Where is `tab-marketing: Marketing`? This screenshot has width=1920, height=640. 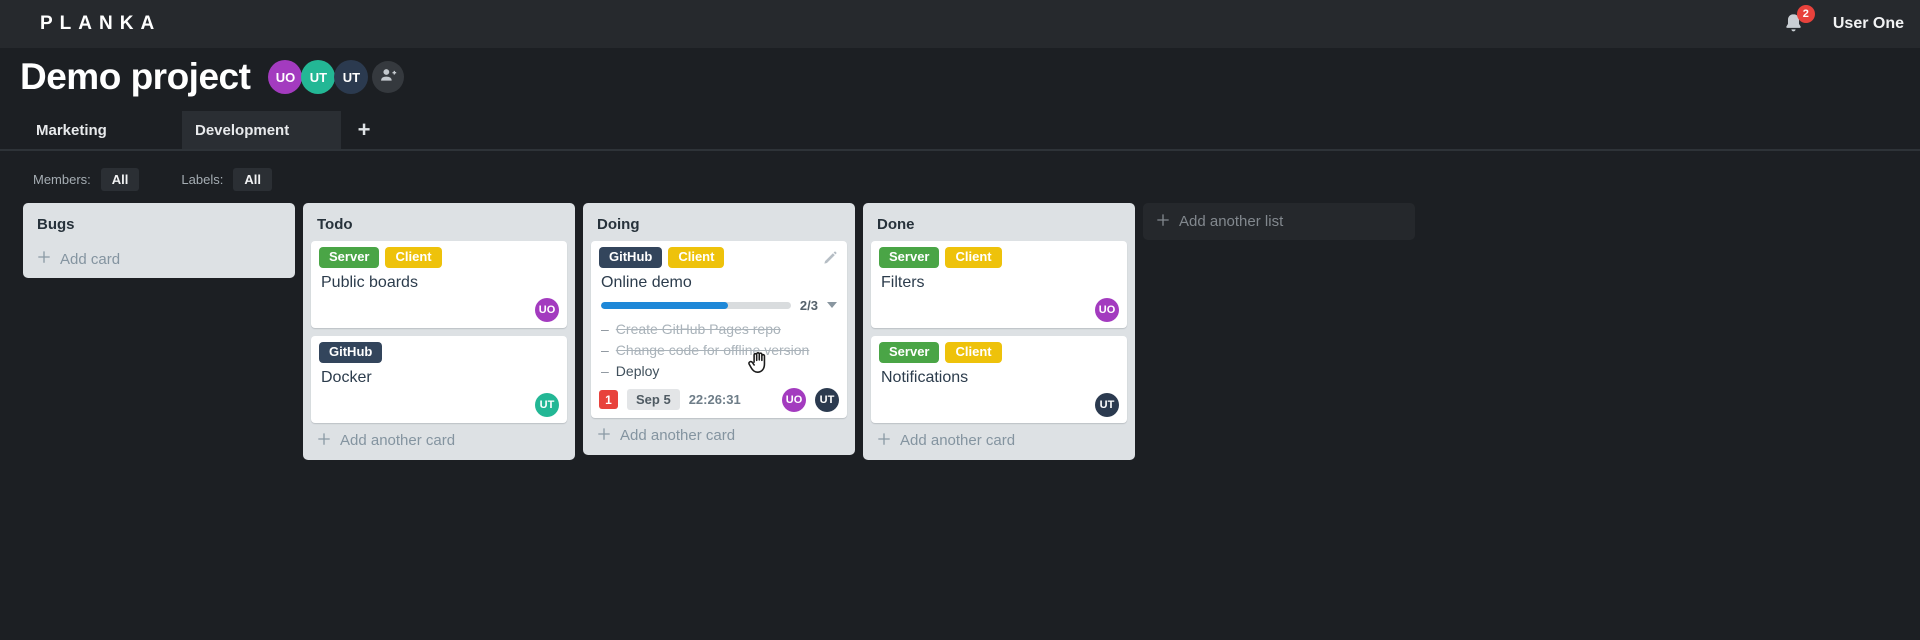 tab-marketing: Marketing is located at coordinates (102, 130).